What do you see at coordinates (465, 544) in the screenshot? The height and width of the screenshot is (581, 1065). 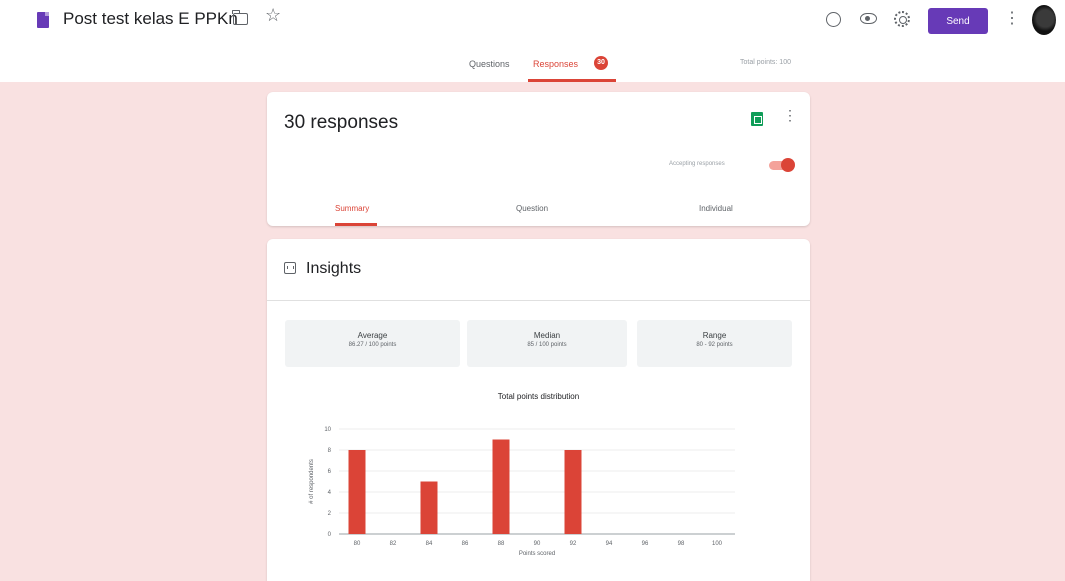 I see `x-tick-label: 86` at bounding box center [465, 544].